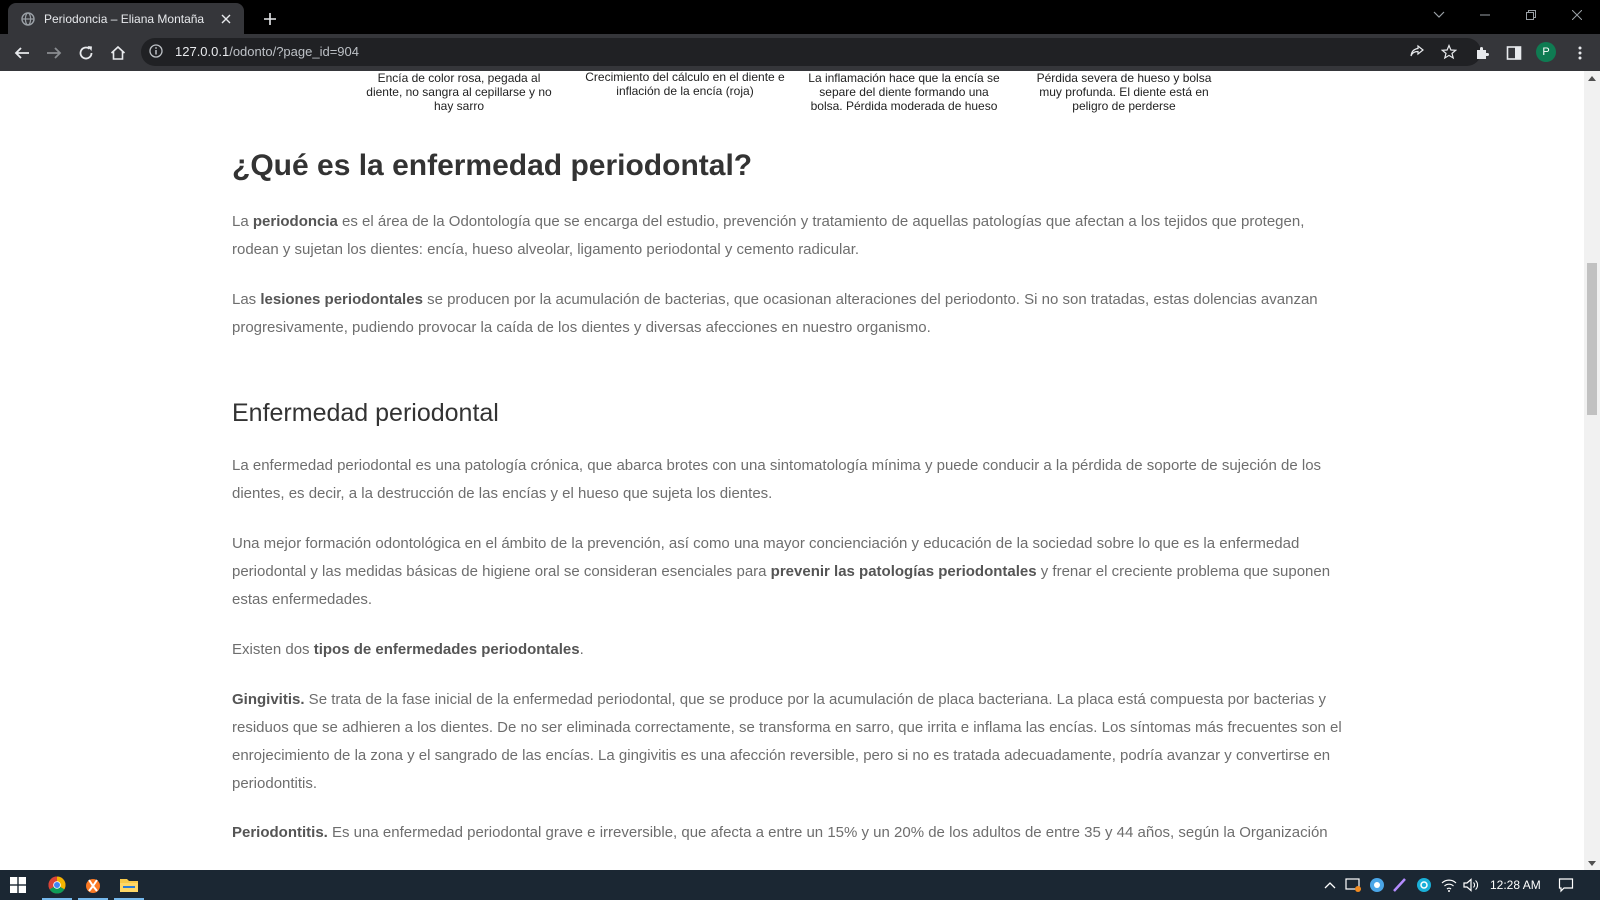  What do you see at coordinates (1482, 53) in the screenshot?
I see `puzzle-icon` at bounding box center [1482, 53].